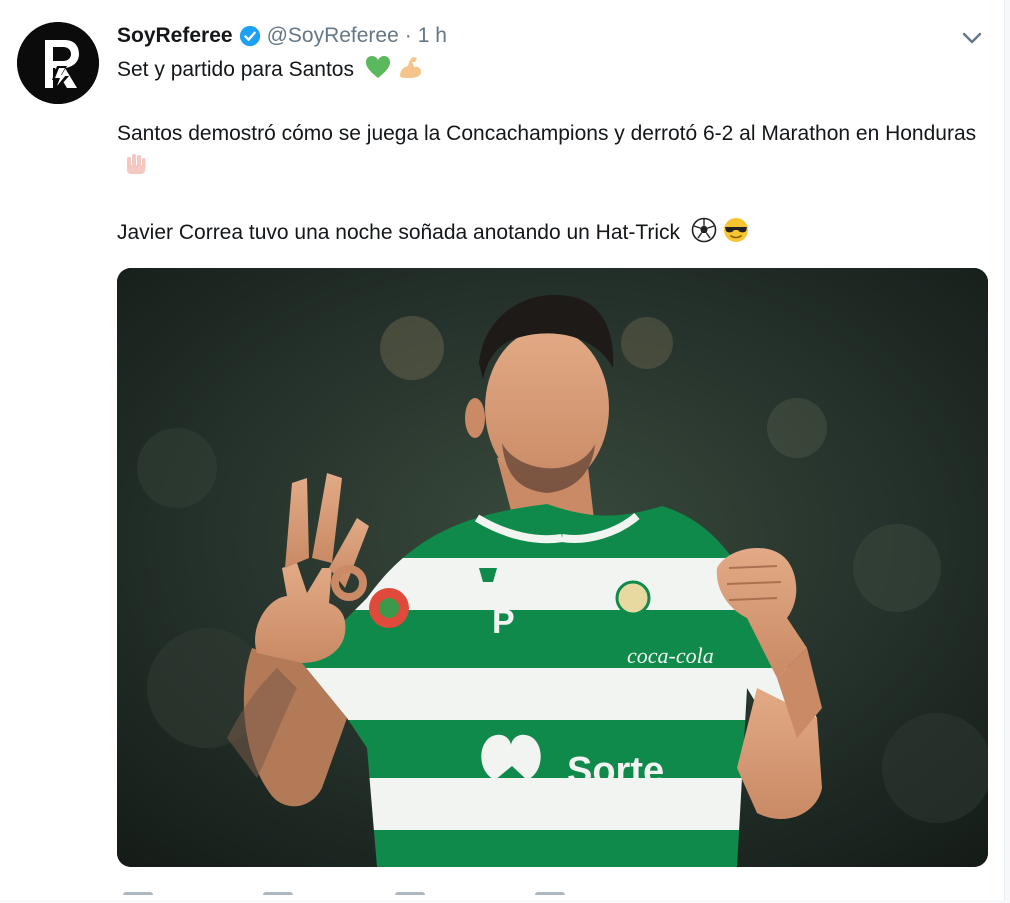  What do you see at coordinates (704, 230) in the screenshot?
I see `soccer-ball-icon` at bounding box center [704, 230].